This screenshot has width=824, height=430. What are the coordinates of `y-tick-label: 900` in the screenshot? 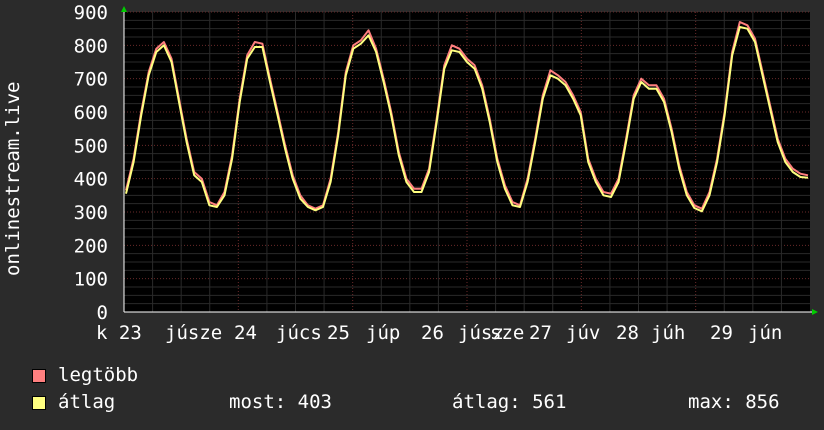 It's located at (91, 13).